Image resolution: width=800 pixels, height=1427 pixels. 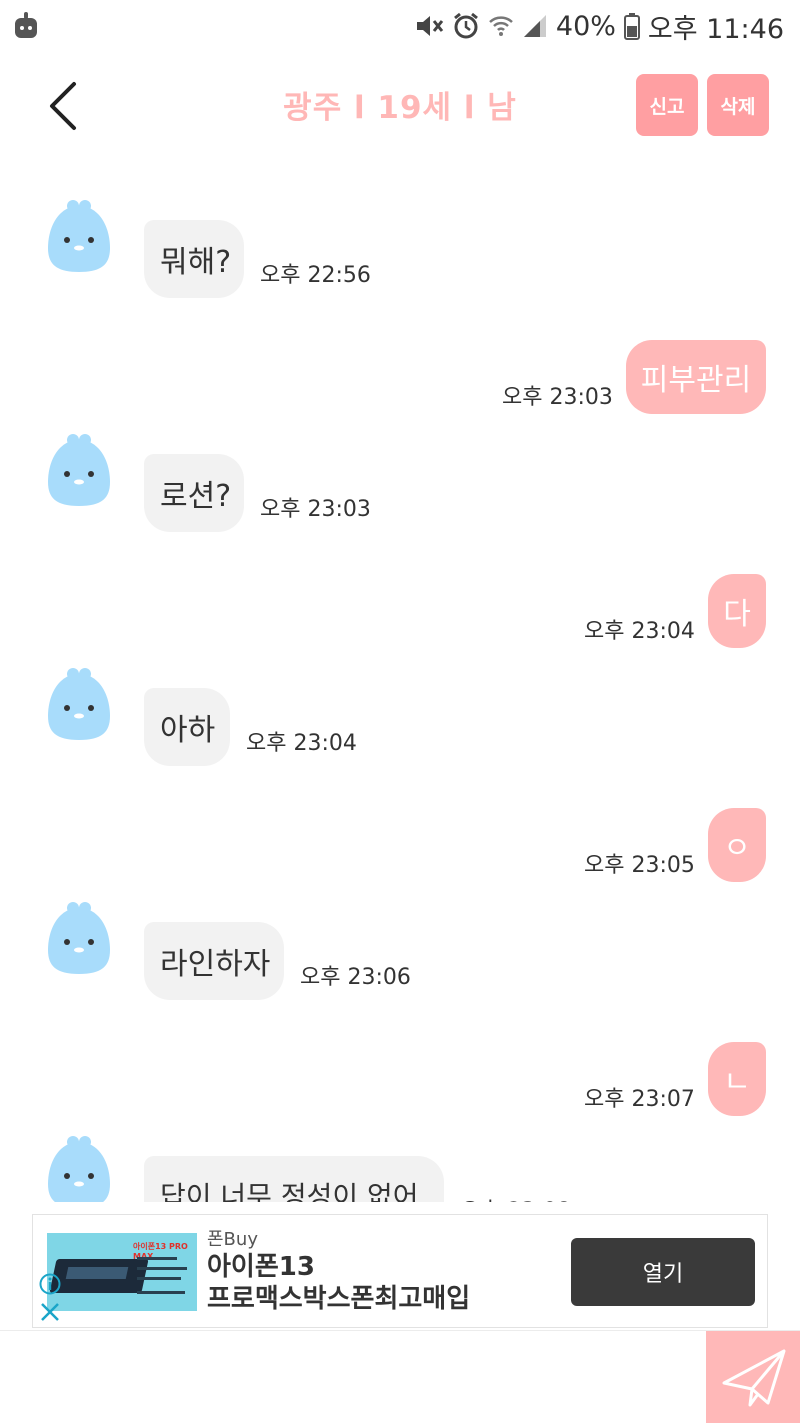 I want to click on alarm-icon, so click(x=465, y=25).